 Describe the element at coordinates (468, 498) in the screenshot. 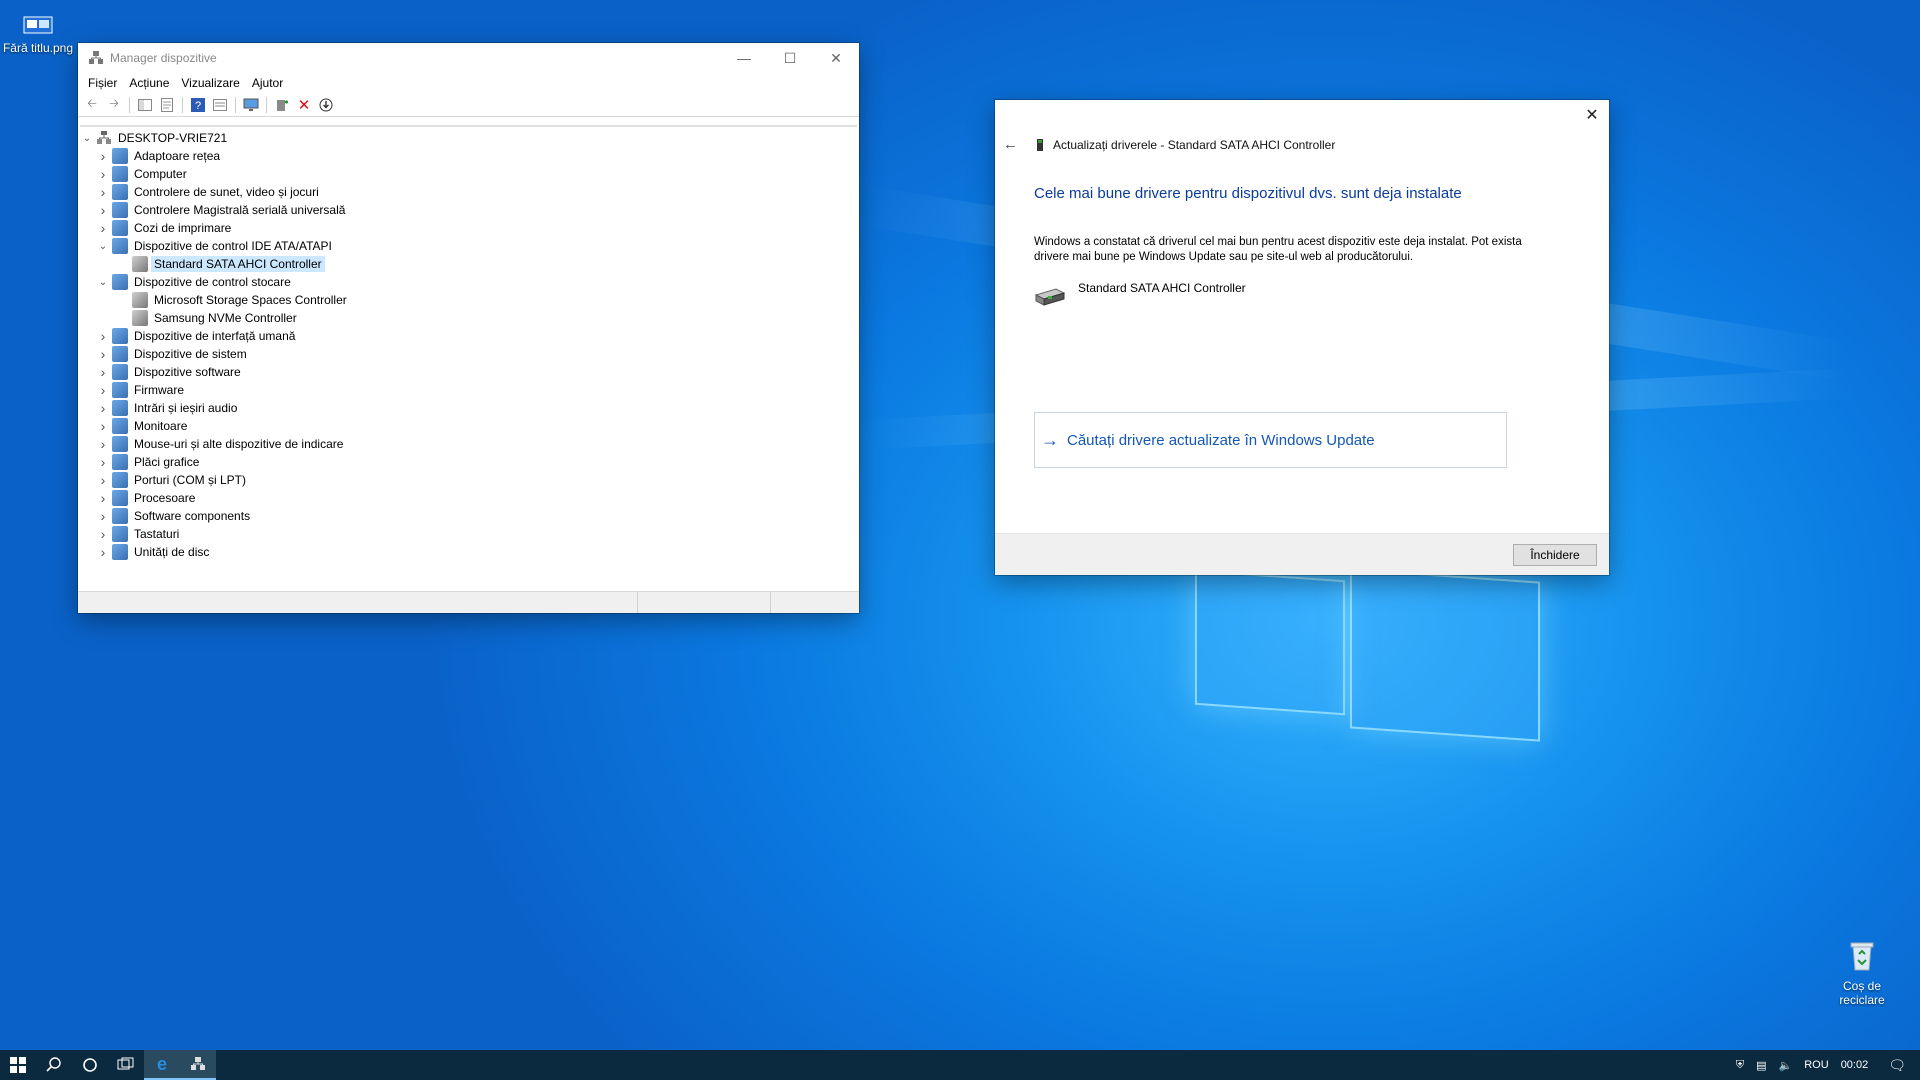

I see `tree-node: › Procesoare` at that location.